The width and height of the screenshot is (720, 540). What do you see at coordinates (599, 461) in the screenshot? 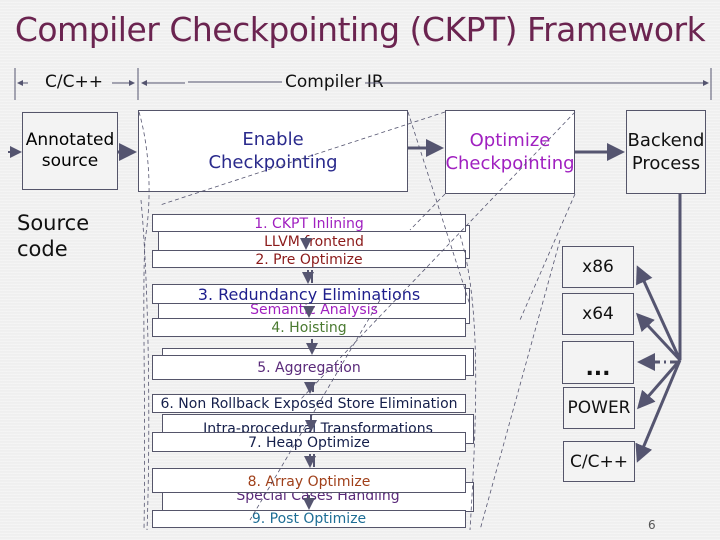
I see `target-c-cpp: C/C++` at bounding box center [599, 461].